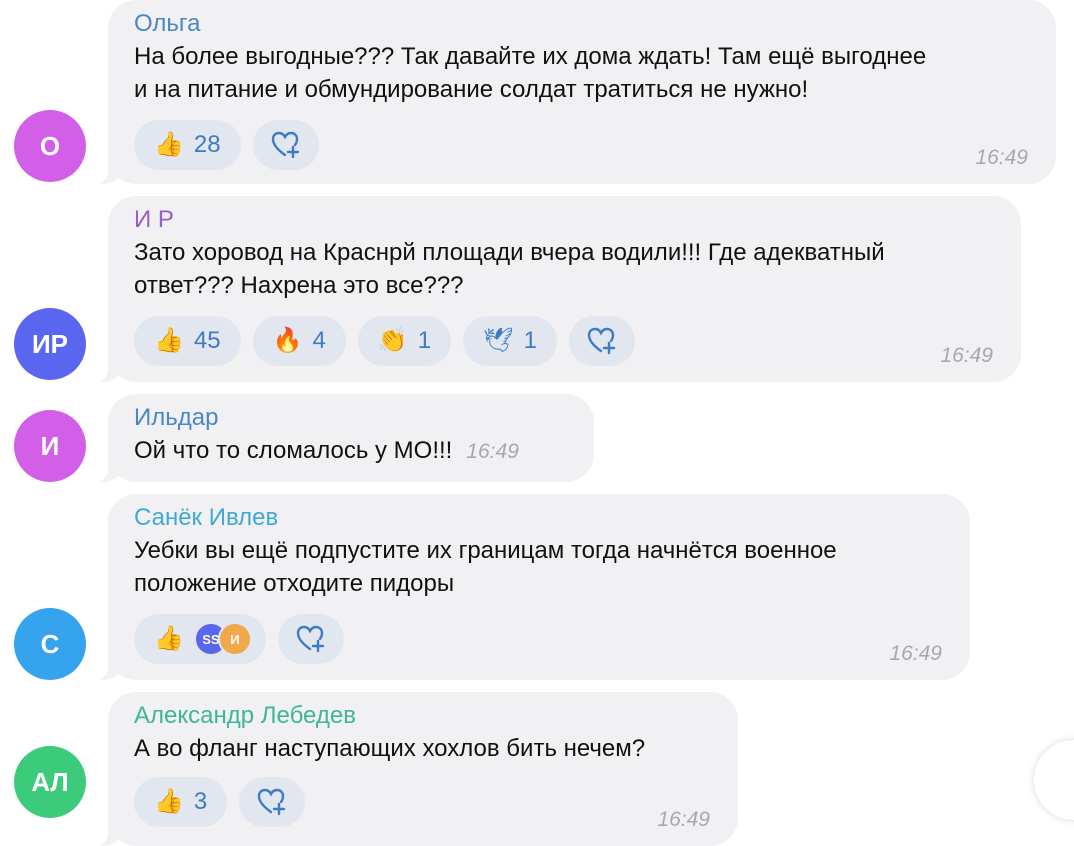  Describe the element at coordinates (50, 446) in the screenshot. I see `avatar: И` at that location.